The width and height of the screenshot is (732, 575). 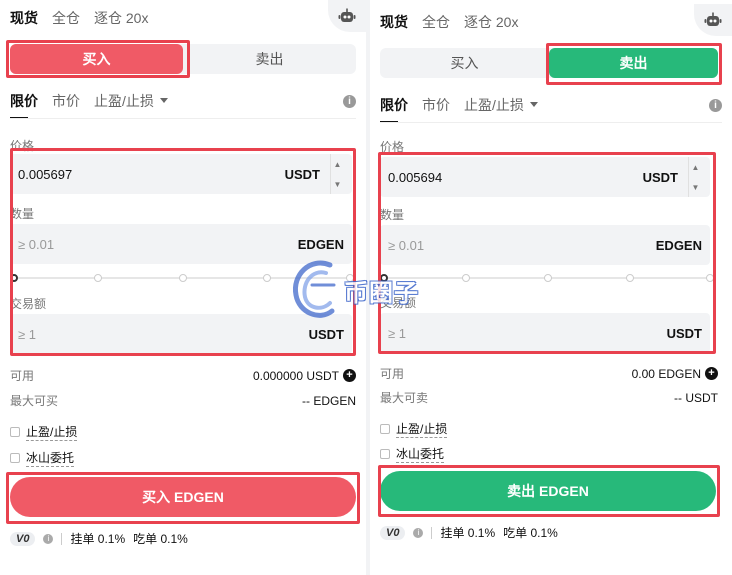 I want to click on price-input: 0.005694 USDT ▲ ▼, so click(x=545, y=177).